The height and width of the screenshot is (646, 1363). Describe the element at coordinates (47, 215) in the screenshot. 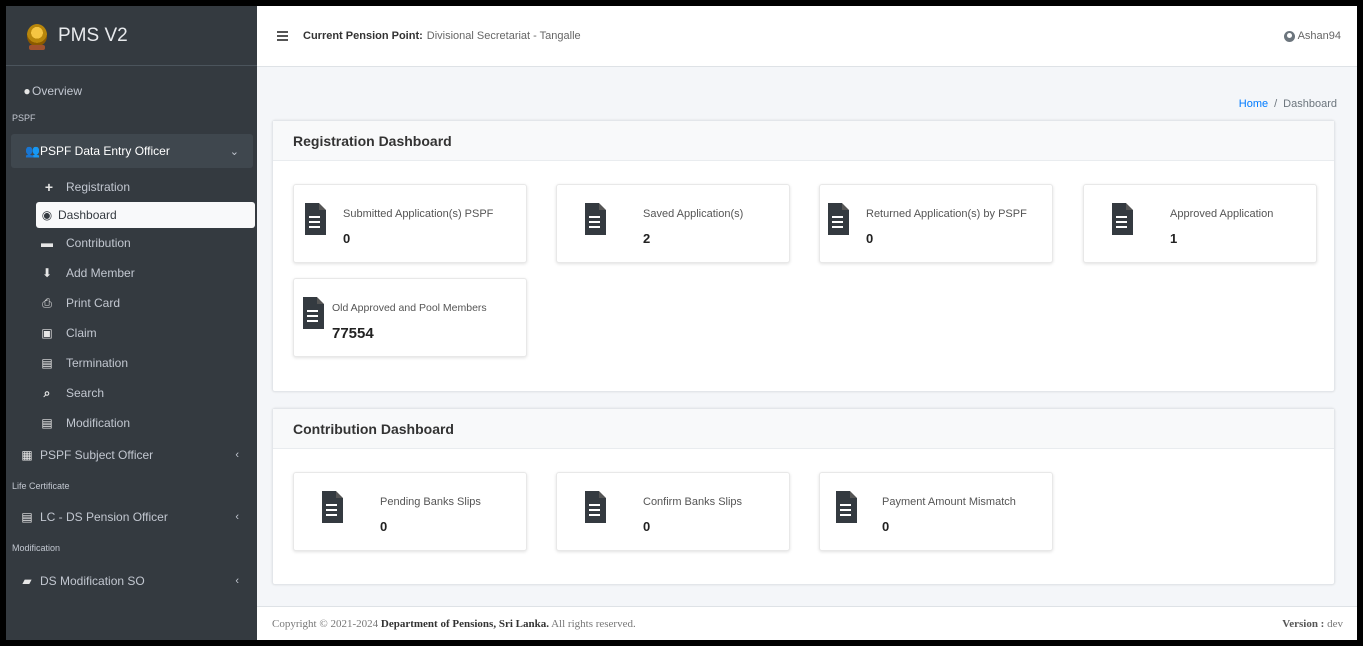

I see `dashboard-icon: ◉` at that location.